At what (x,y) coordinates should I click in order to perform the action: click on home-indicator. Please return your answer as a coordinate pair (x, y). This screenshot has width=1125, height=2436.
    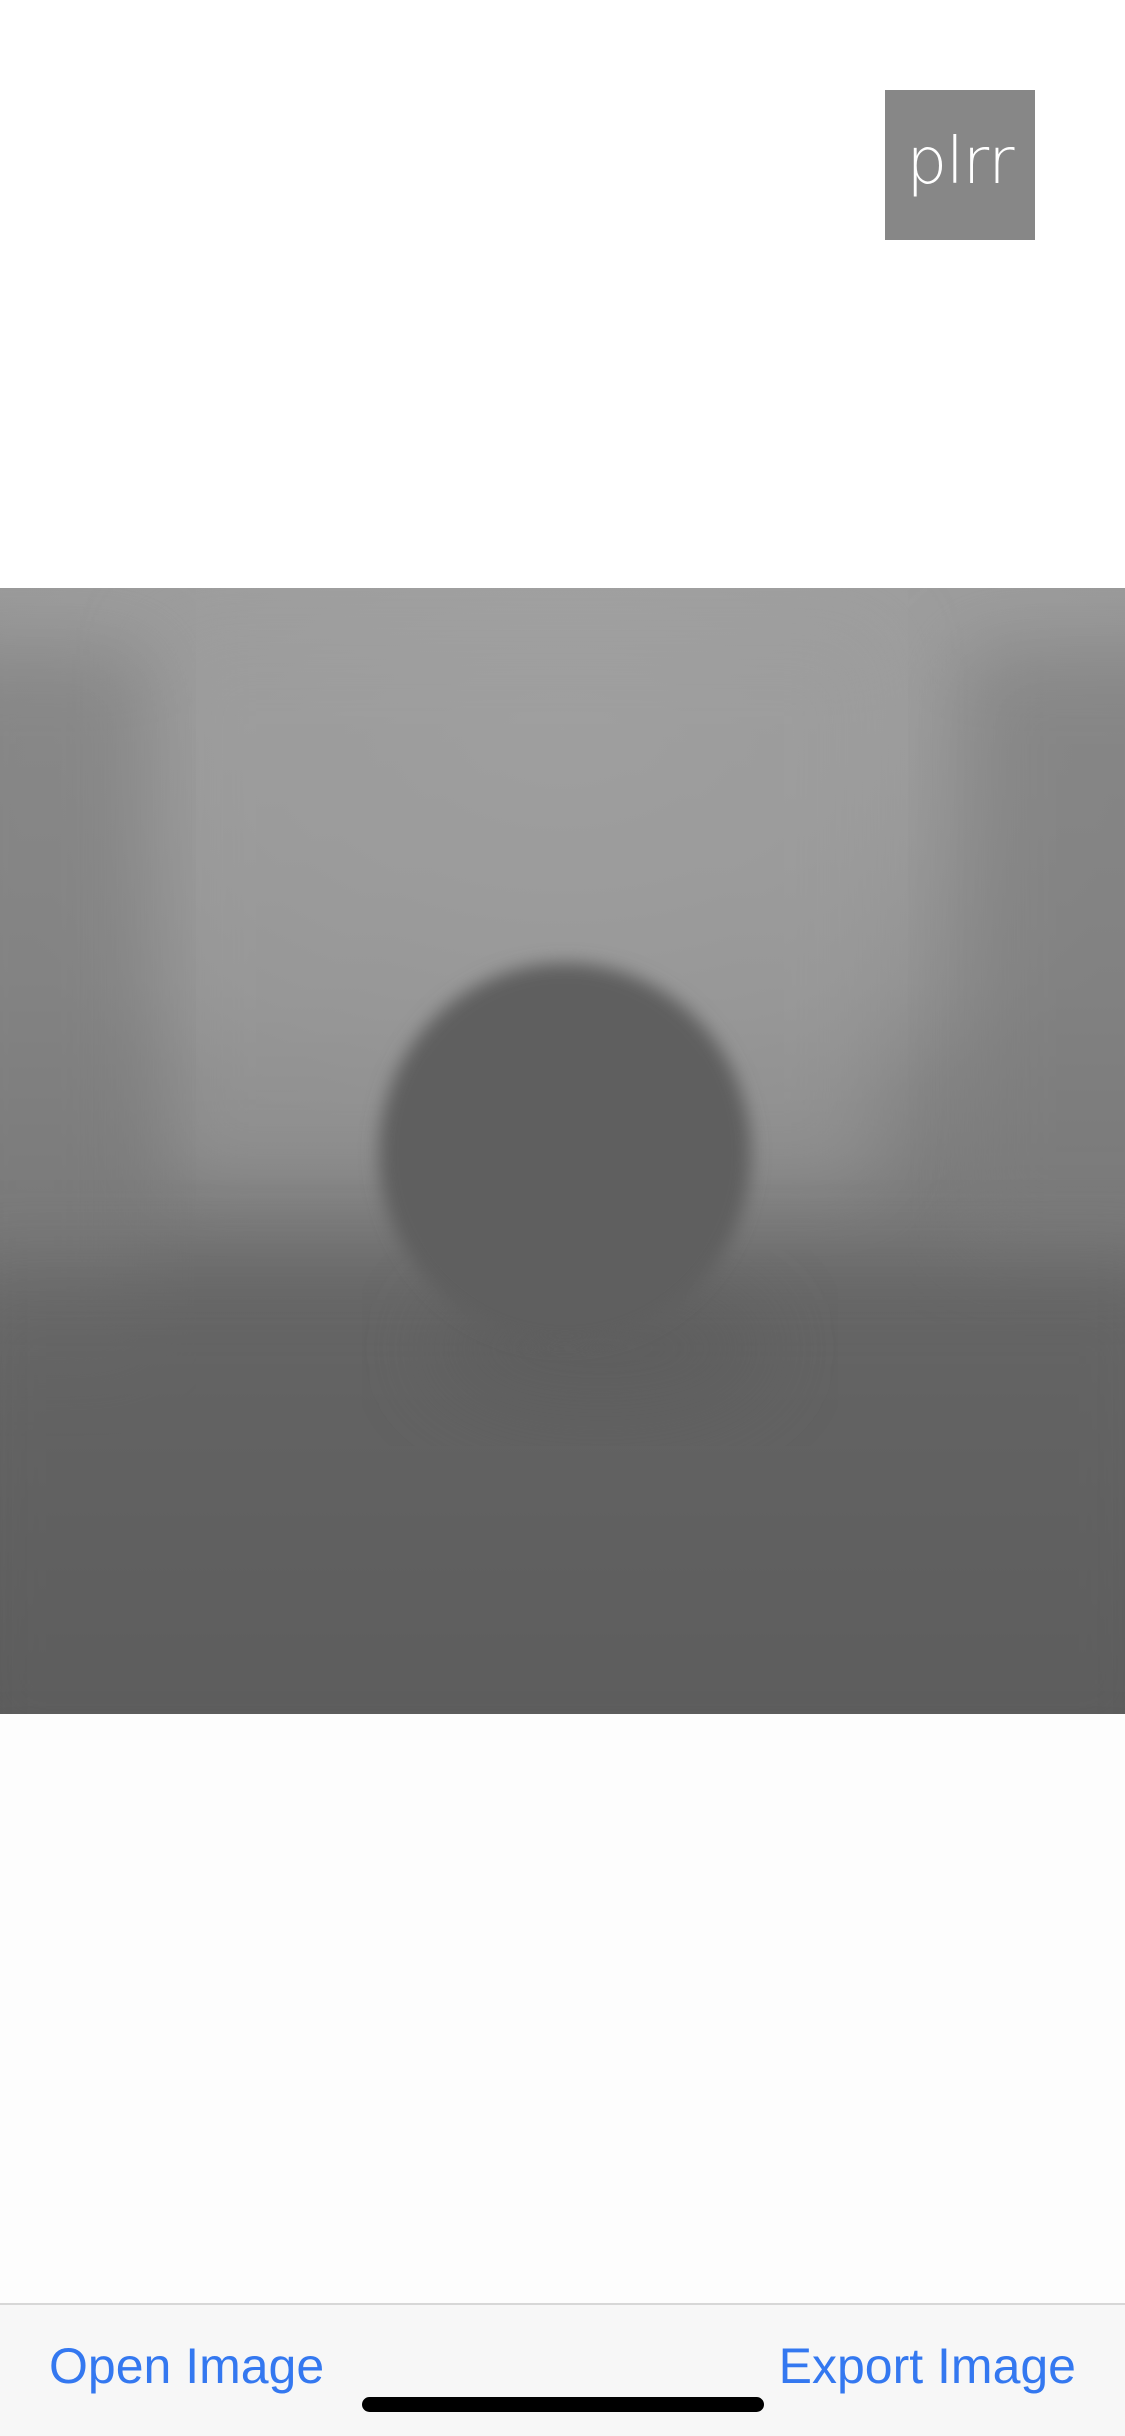
    Looking at the image, I should click on (563, 2404).